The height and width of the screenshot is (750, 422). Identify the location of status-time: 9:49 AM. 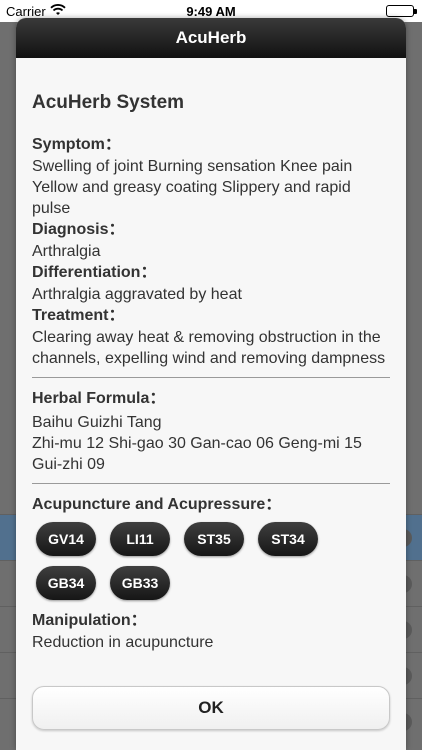
(211, 11).